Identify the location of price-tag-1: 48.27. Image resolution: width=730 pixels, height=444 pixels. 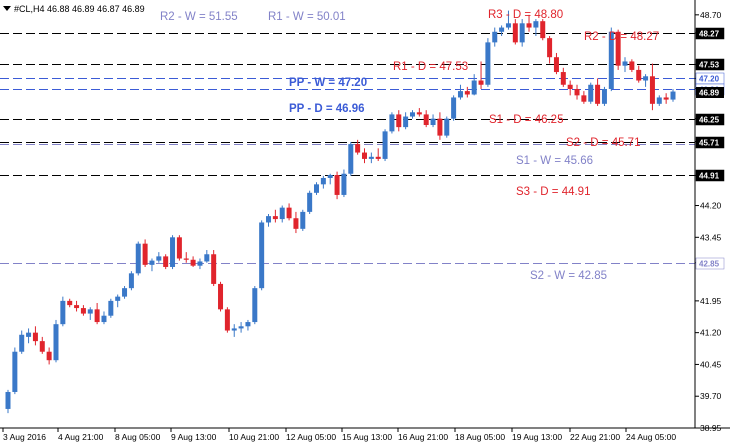
(709, 34).